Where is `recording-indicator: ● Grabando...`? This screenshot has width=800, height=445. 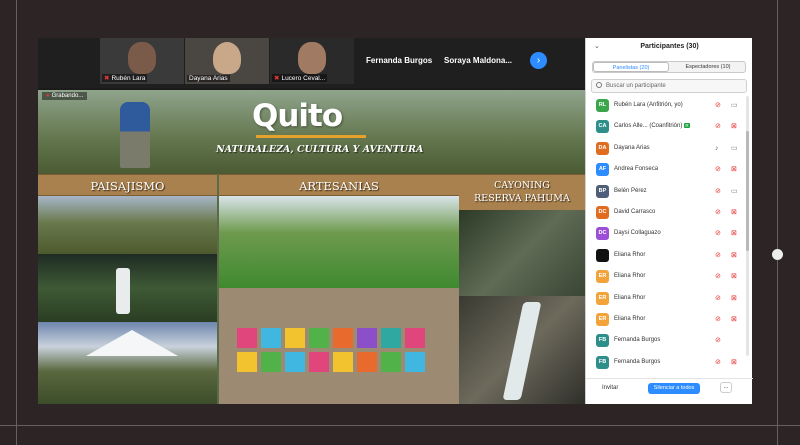 recording-indicator: ● Grabando... is located at coordinates (65, 96).